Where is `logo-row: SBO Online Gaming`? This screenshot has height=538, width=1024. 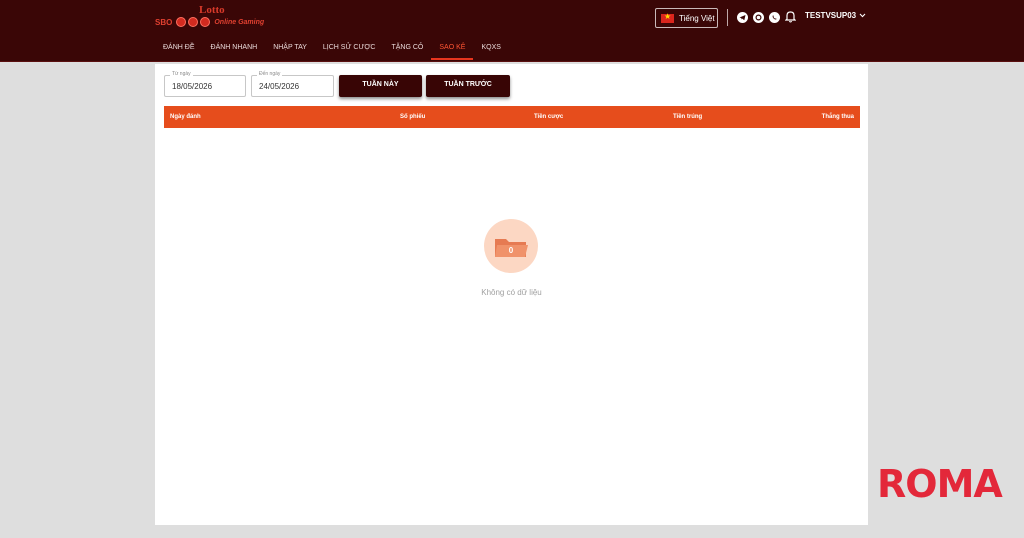 logo-row: SBO Online Gaming is located at coordinates (209, 22).